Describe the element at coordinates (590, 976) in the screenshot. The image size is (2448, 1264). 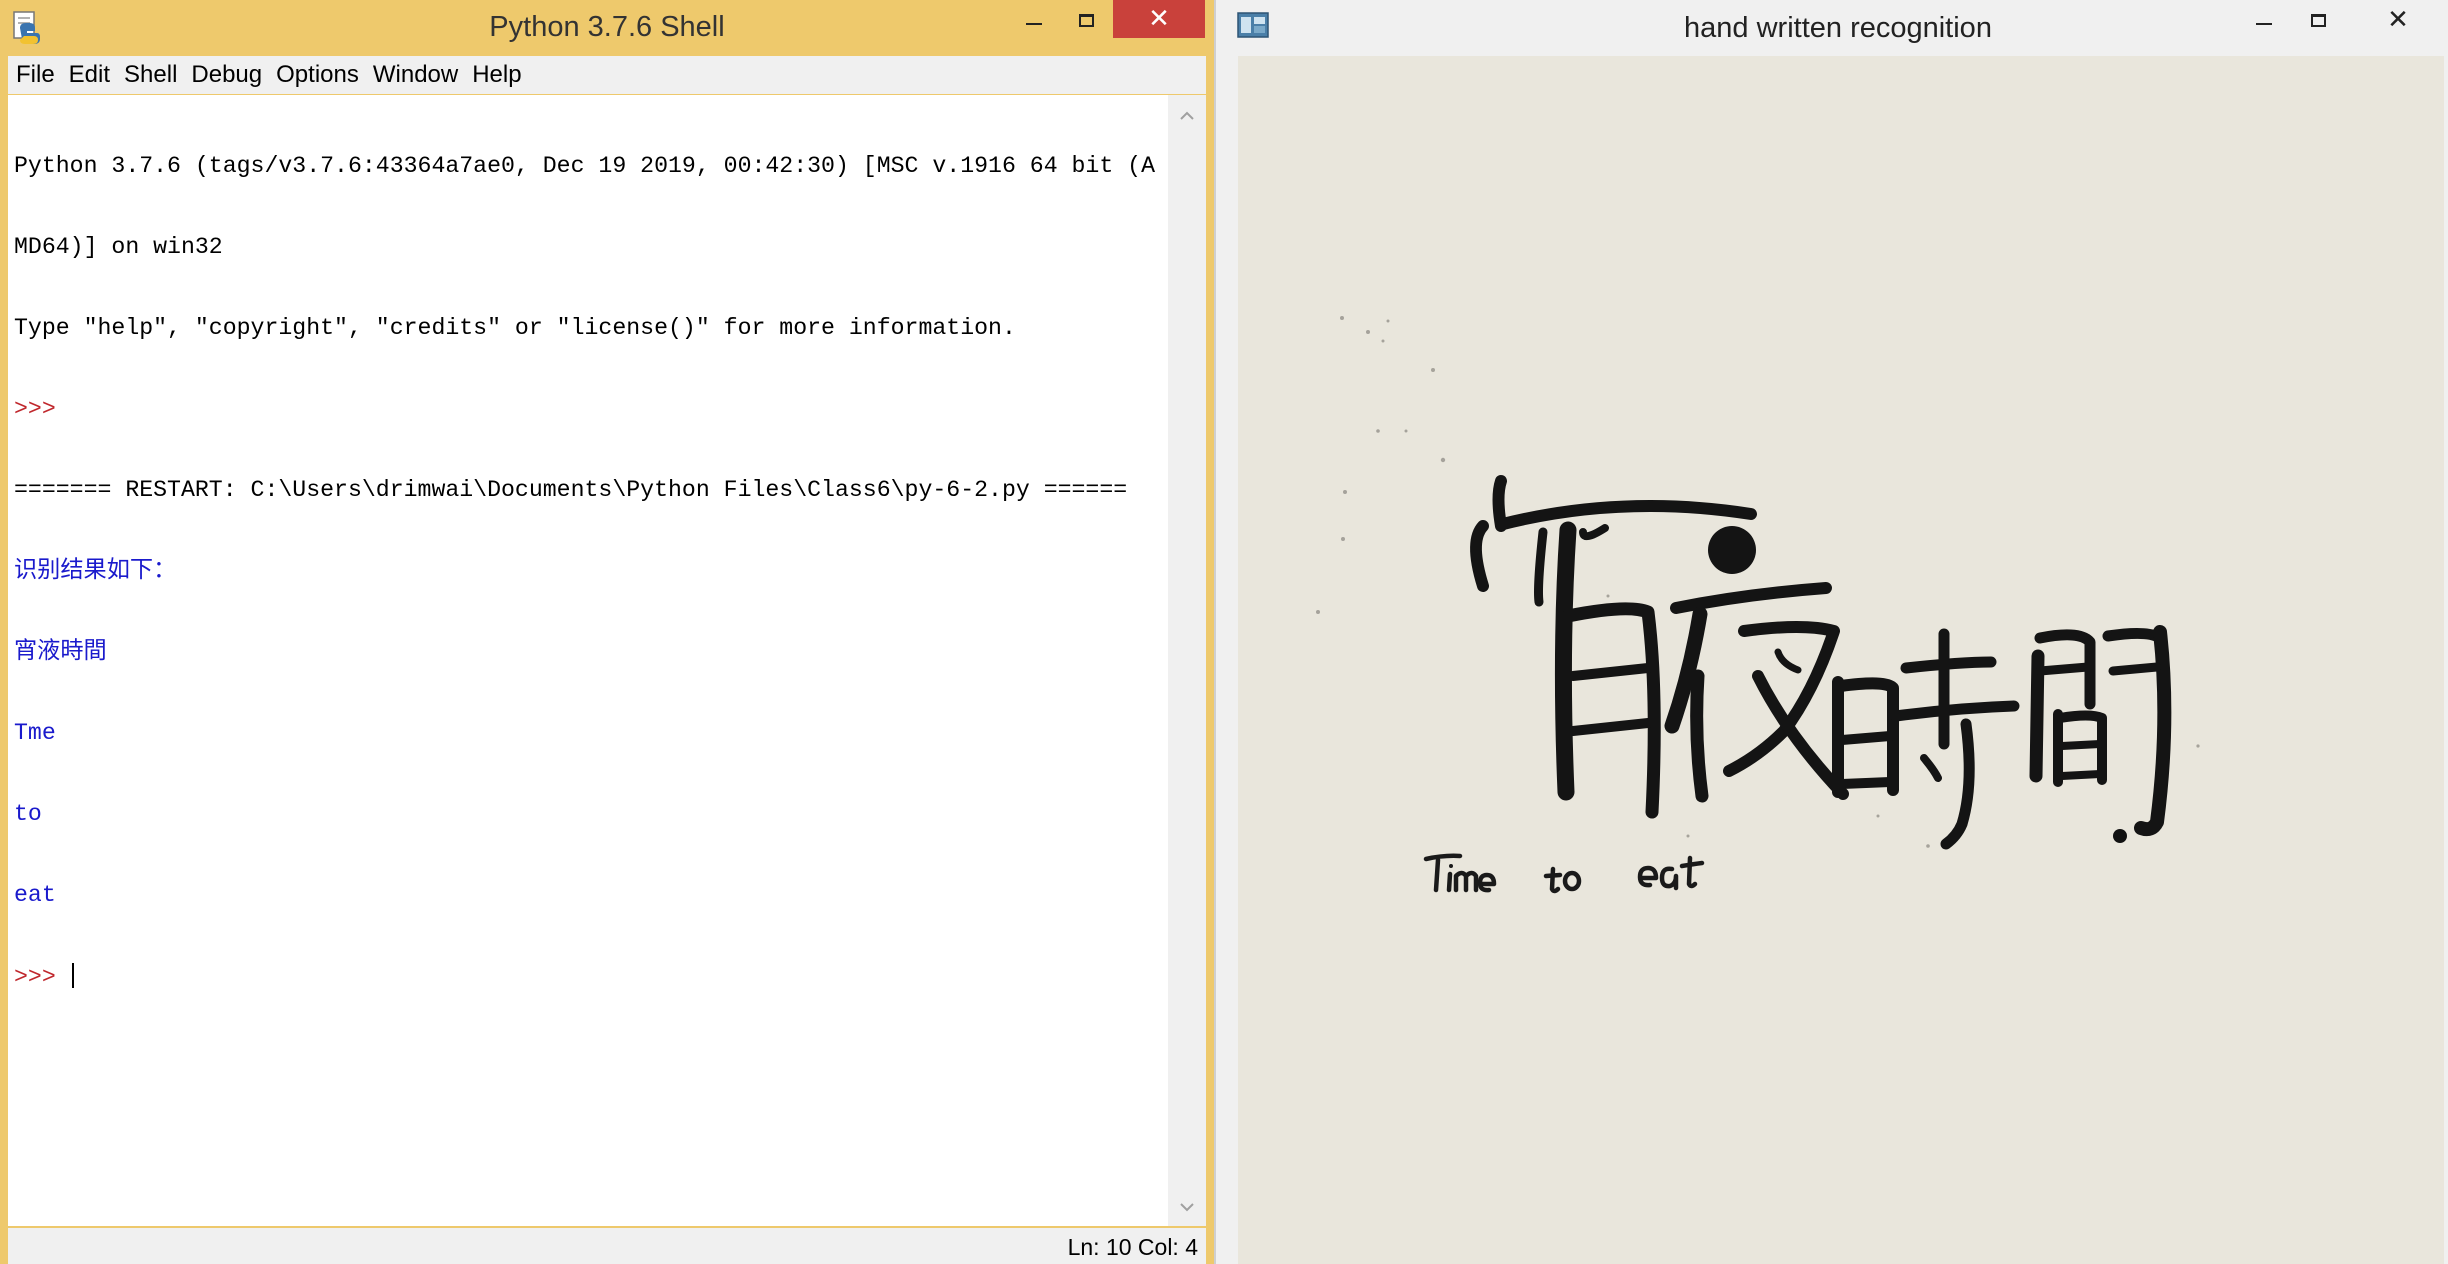
I see `input-line: >>>` at that location.